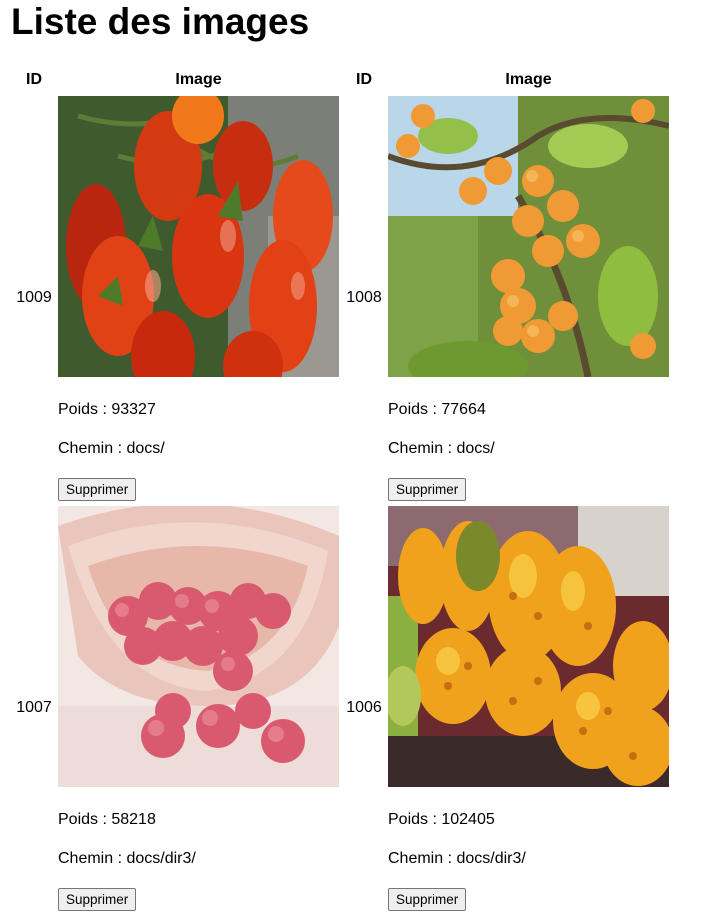 The image size is (705, 915). Describe the element at coordinates (107, 819) in the screenshot. I see `image-weight: Poids : 58218` at that location.